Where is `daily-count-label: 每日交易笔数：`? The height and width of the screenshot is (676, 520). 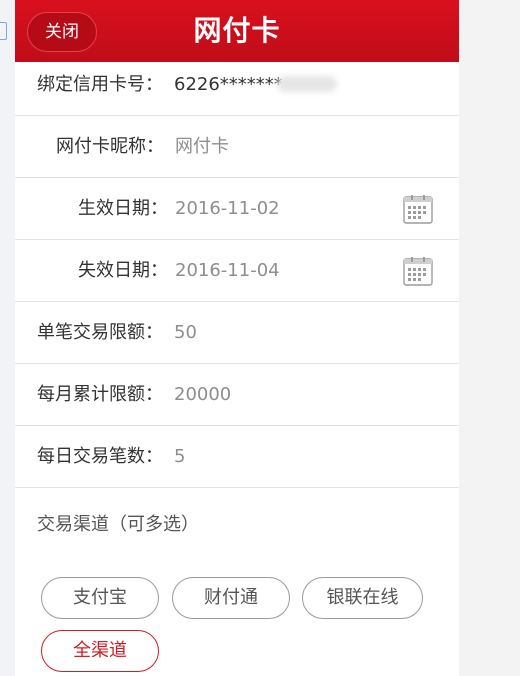 daily-count-label: 每日交易笔数： is located at coordinates (100, 456).